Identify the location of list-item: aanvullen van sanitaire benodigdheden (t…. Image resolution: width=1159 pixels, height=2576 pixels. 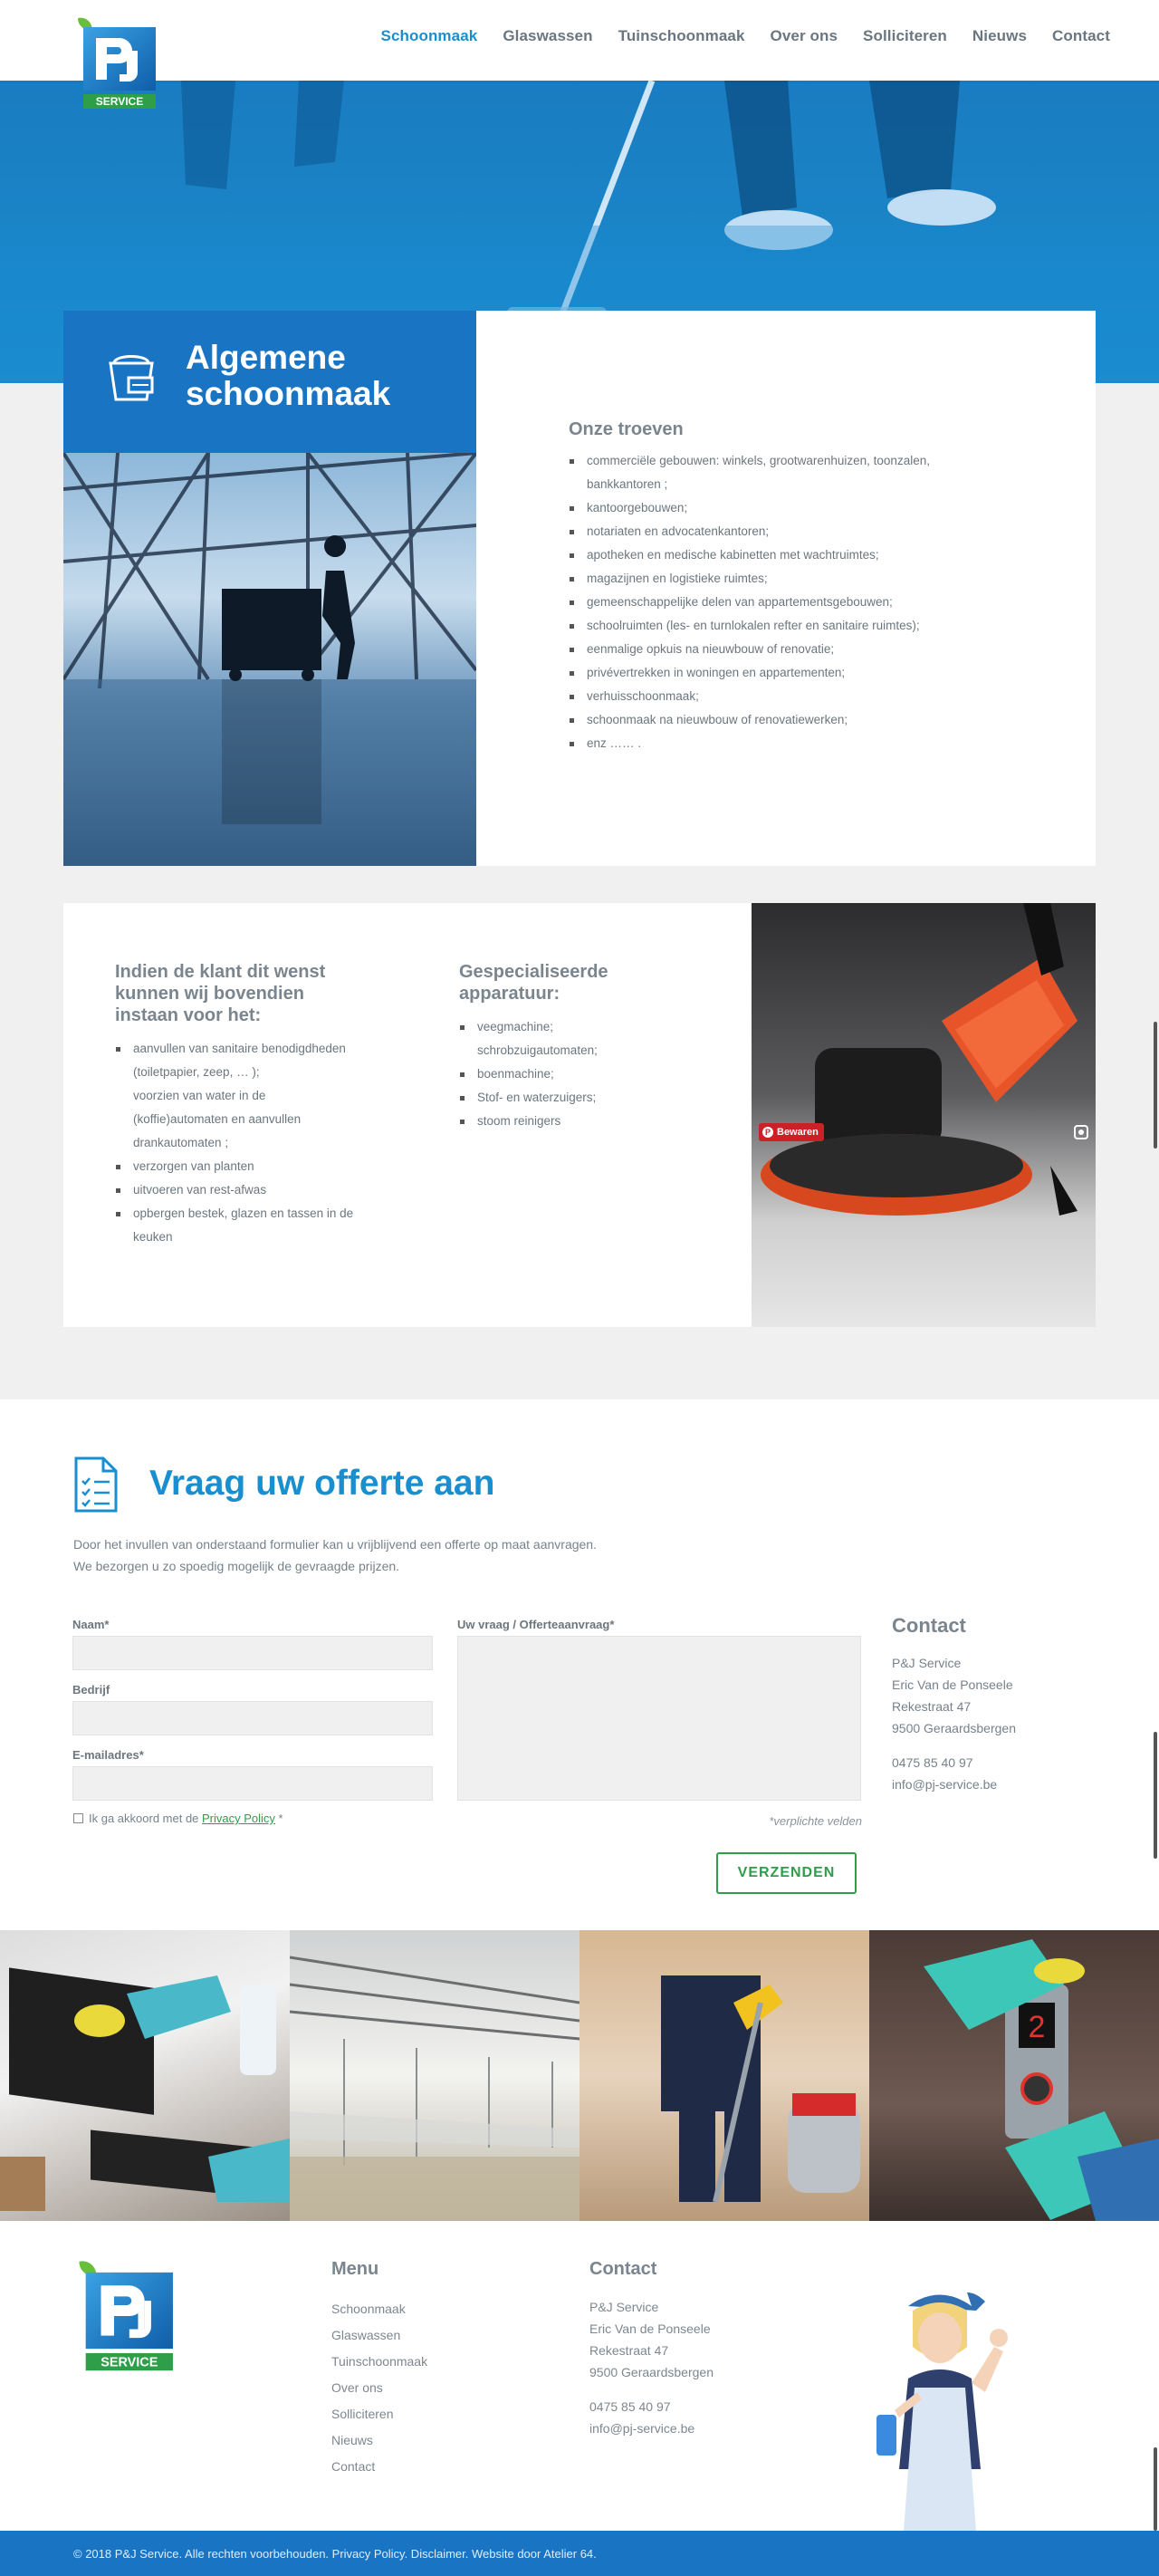
(237, 1060).